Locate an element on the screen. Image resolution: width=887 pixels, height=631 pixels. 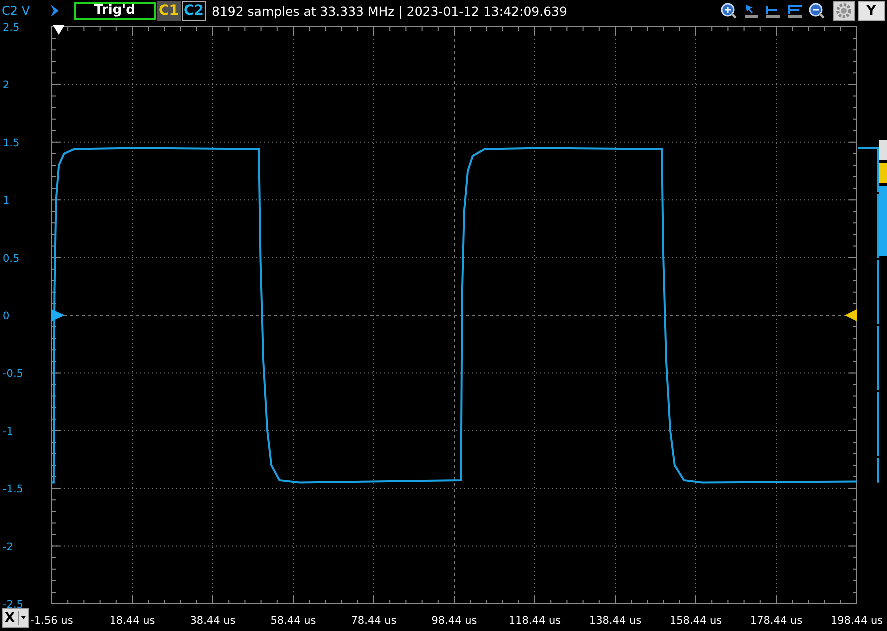
zoom-in-icon is located at coordinates (729, 11).